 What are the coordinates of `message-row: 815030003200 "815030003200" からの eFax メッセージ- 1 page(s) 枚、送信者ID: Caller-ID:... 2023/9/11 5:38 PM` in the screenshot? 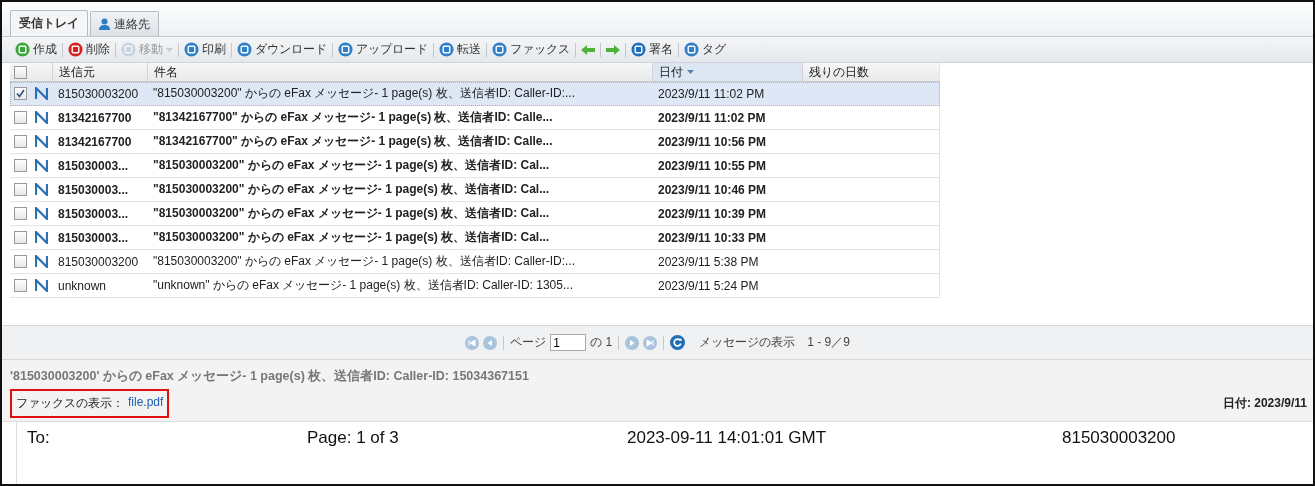 It's located at (475, 262).